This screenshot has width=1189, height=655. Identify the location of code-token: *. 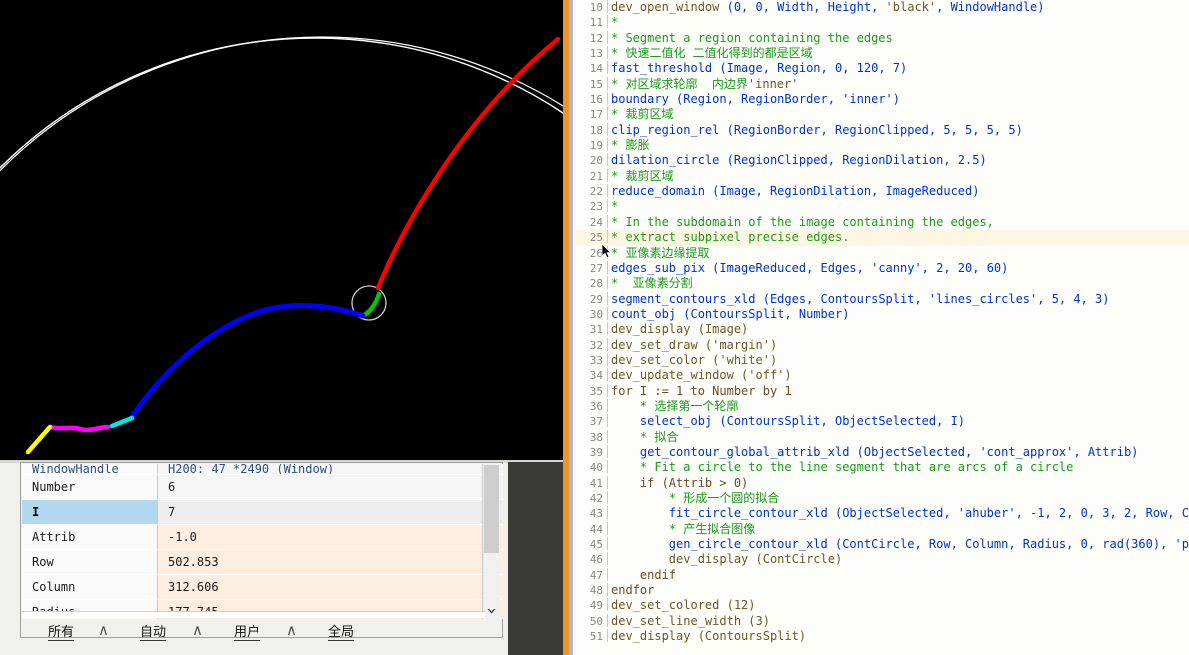
(615, 22).